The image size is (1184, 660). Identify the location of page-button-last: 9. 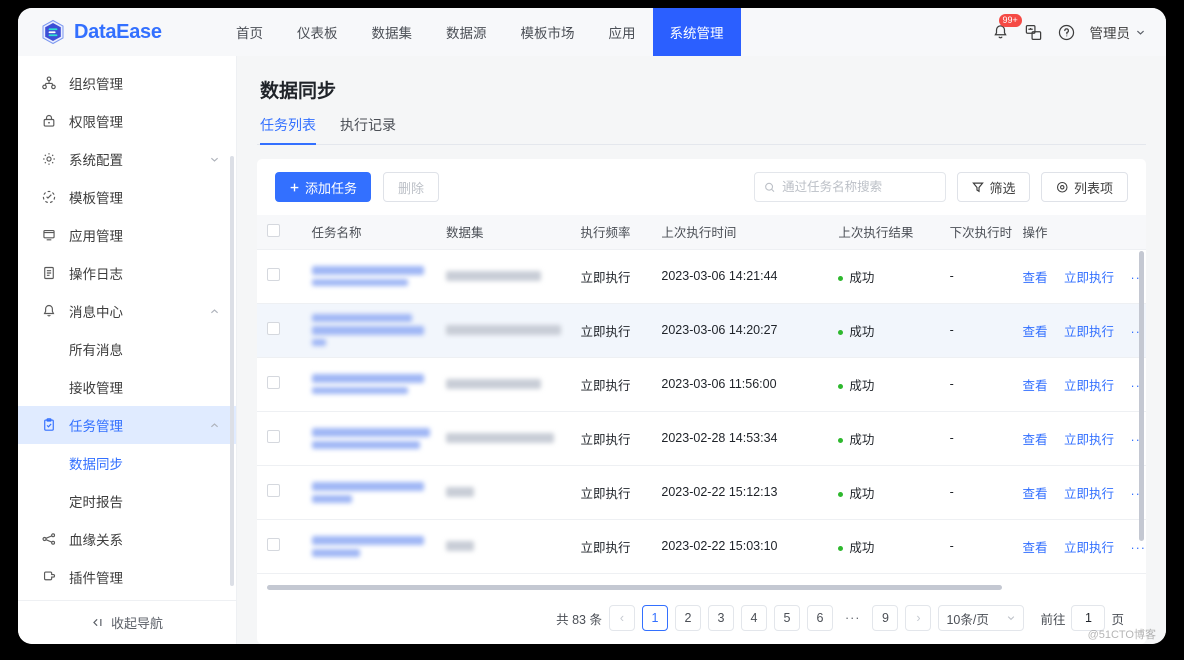
(885, 618).